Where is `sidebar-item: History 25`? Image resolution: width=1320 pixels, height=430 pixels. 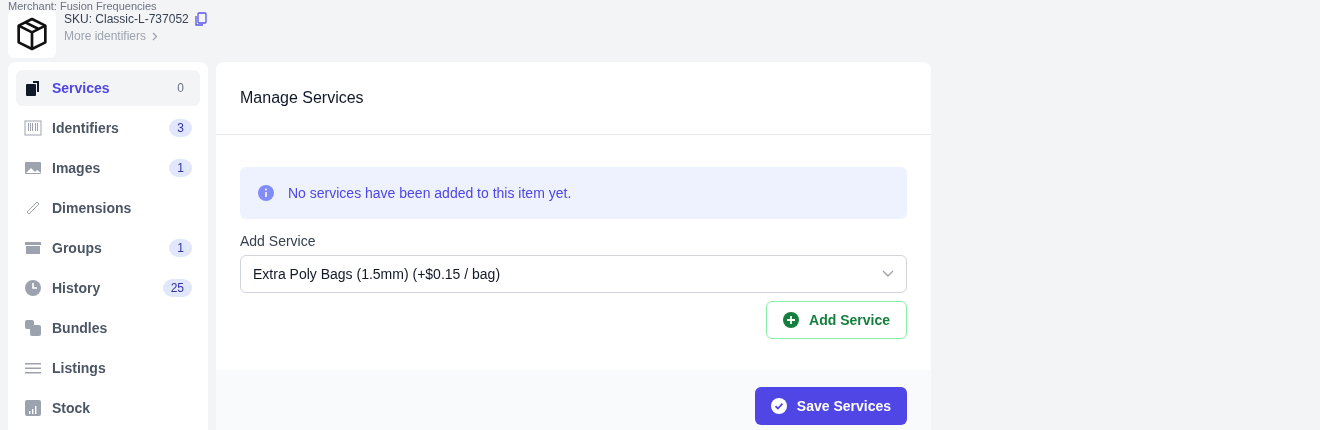
sidebar-item: History 25 is located at coordinates (108, 288).